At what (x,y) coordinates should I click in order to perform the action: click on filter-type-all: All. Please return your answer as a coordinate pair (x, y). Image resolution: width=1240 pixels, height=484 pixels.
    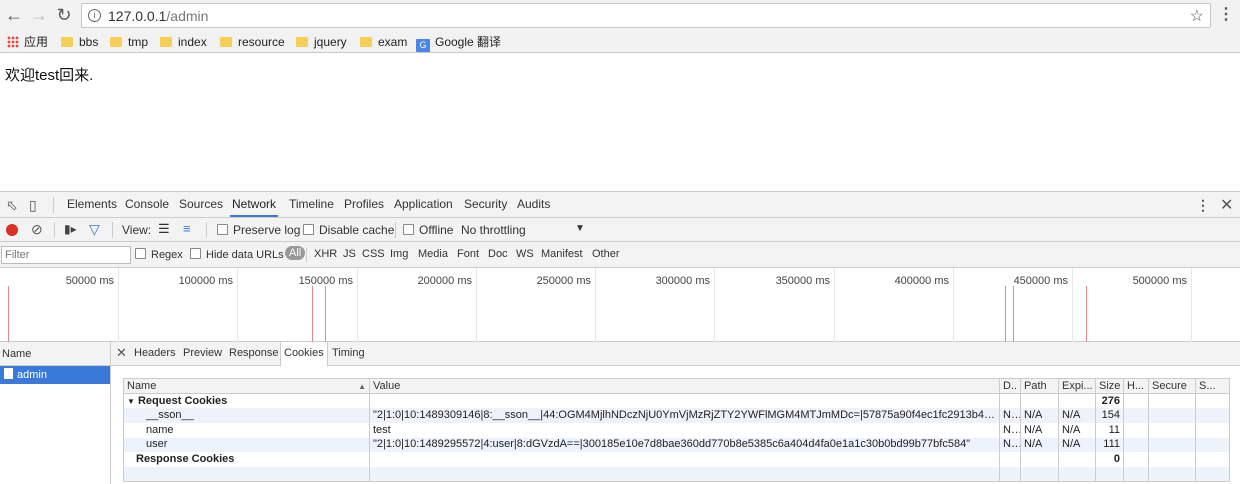
    Looking at the image, I should click on (295, 253).